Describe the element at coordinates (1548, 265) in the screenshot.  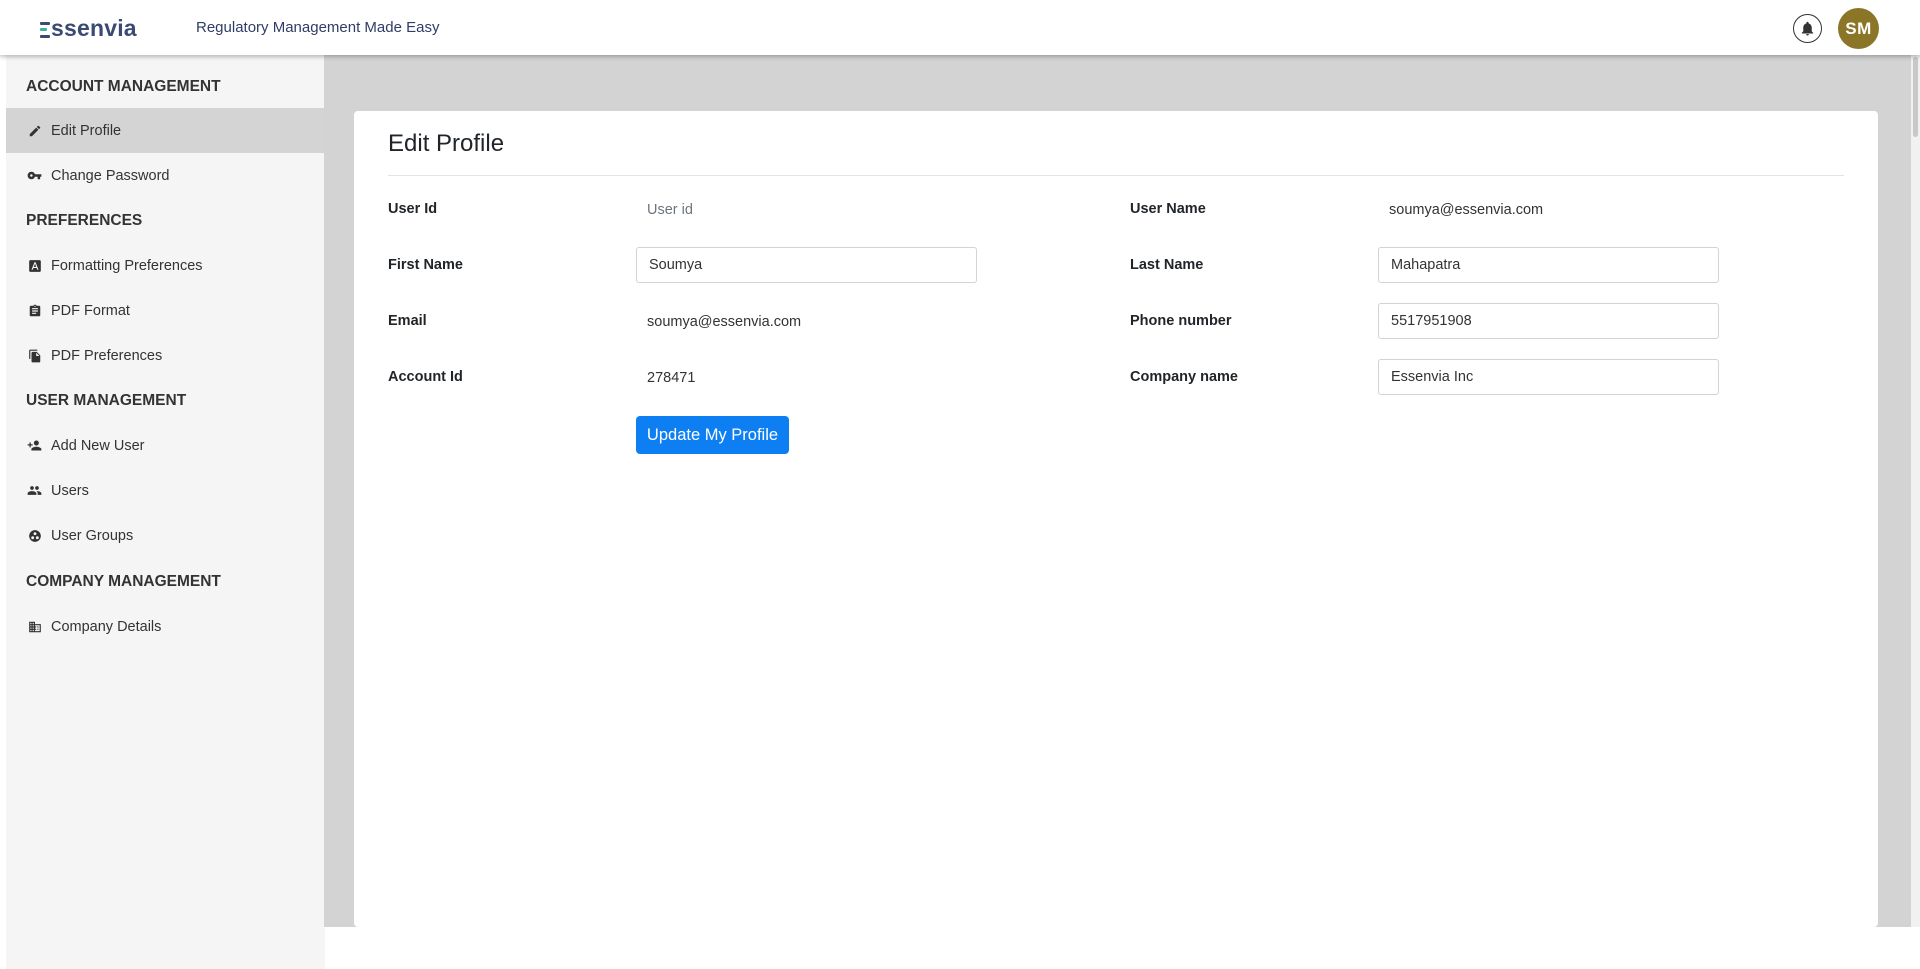
I see `last-name-field` at that location.